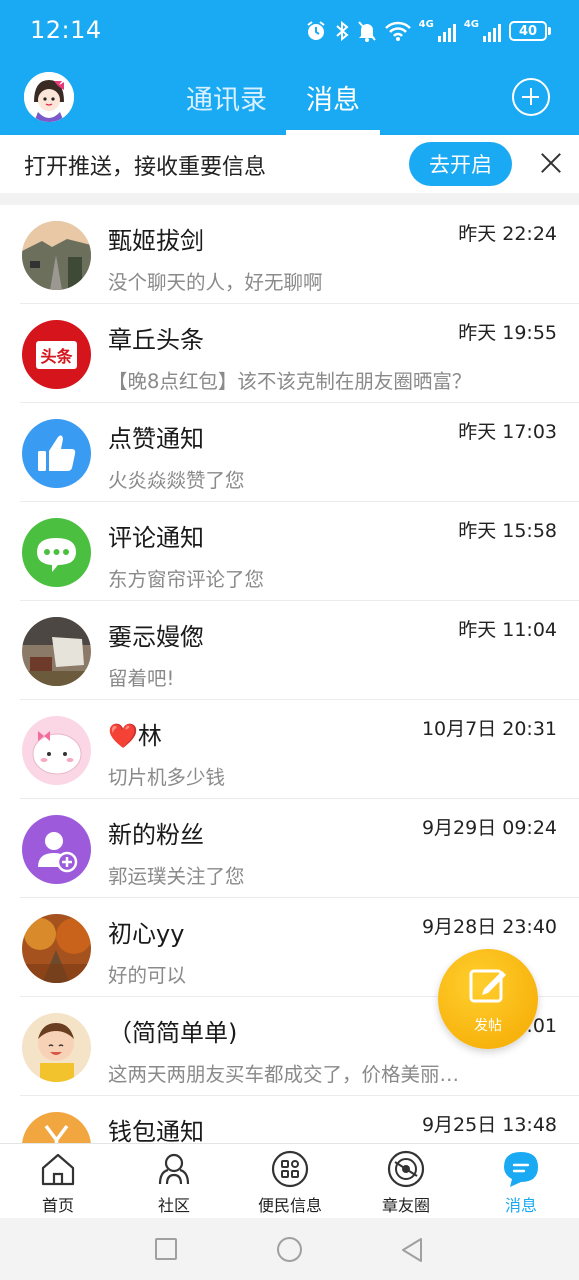 The width and height of the screenshot is (579, 1280). Describe the element at coordinates (488, 987) in the screenshot. I see `edit-icon` at that location.